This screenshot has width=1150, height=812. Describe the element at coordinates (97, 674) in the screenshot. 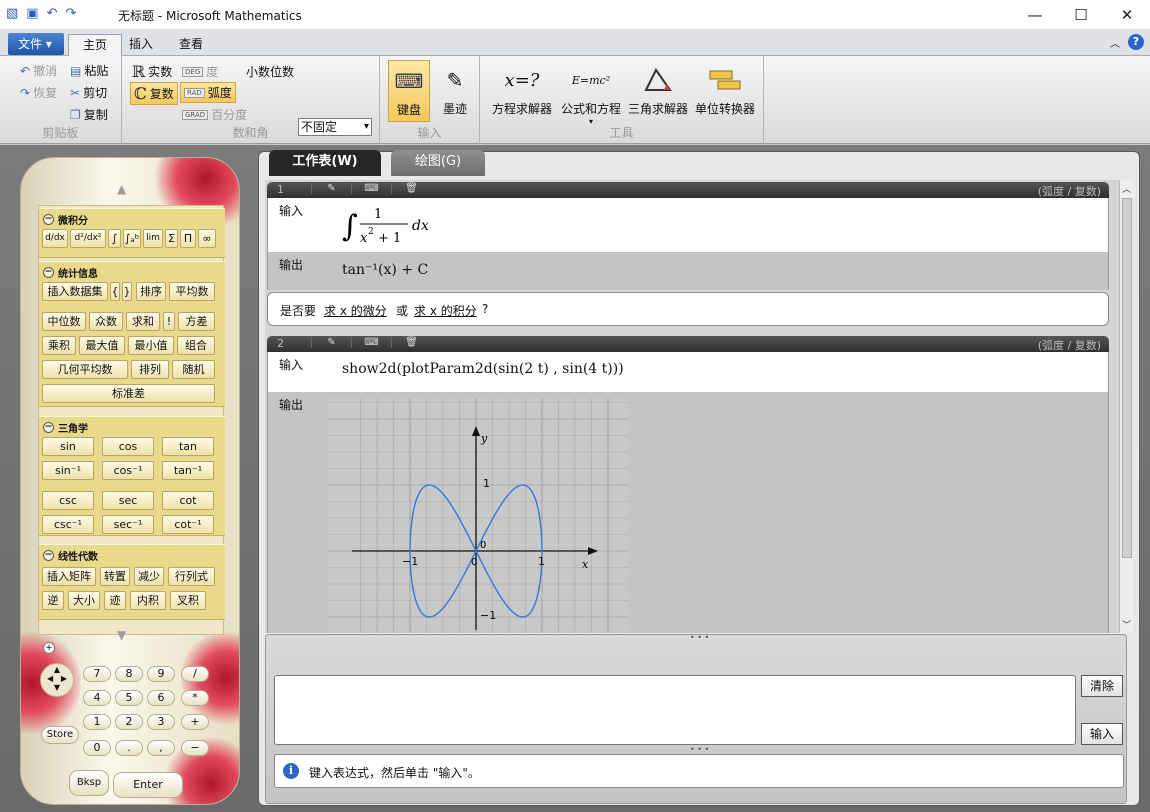

I see `key-7: 7` at that location.